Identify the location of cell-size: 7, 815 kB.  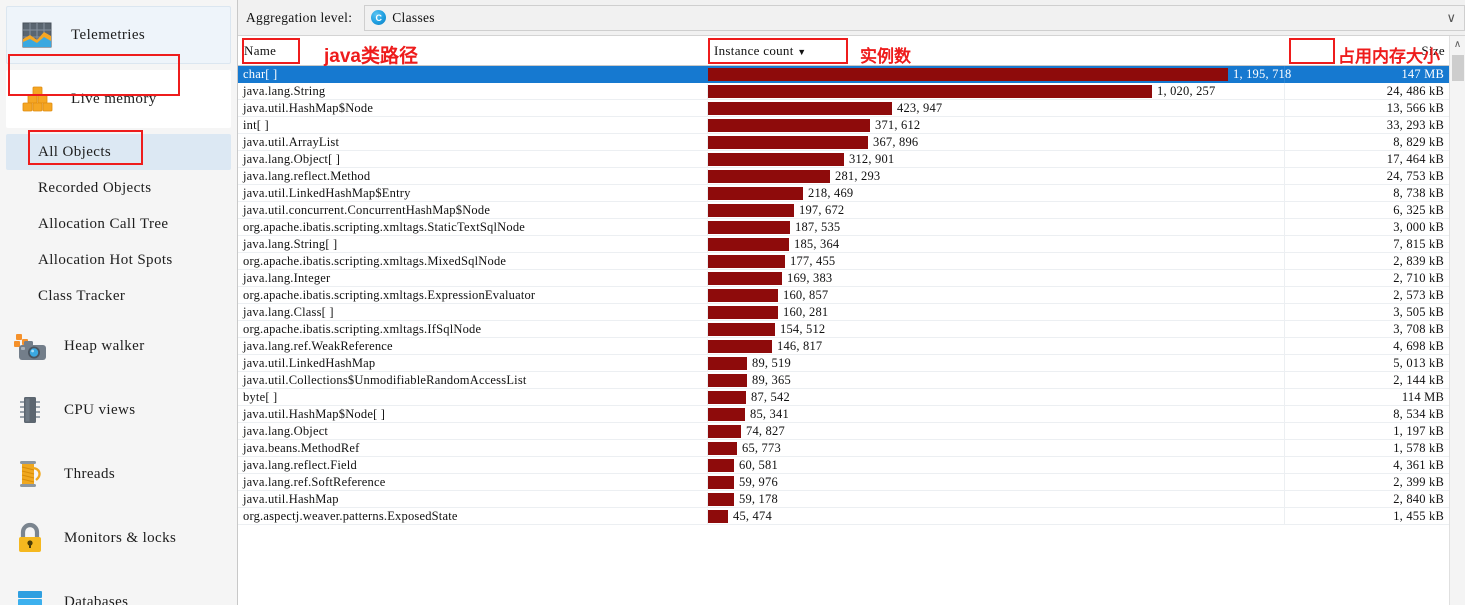
(1418, 243).